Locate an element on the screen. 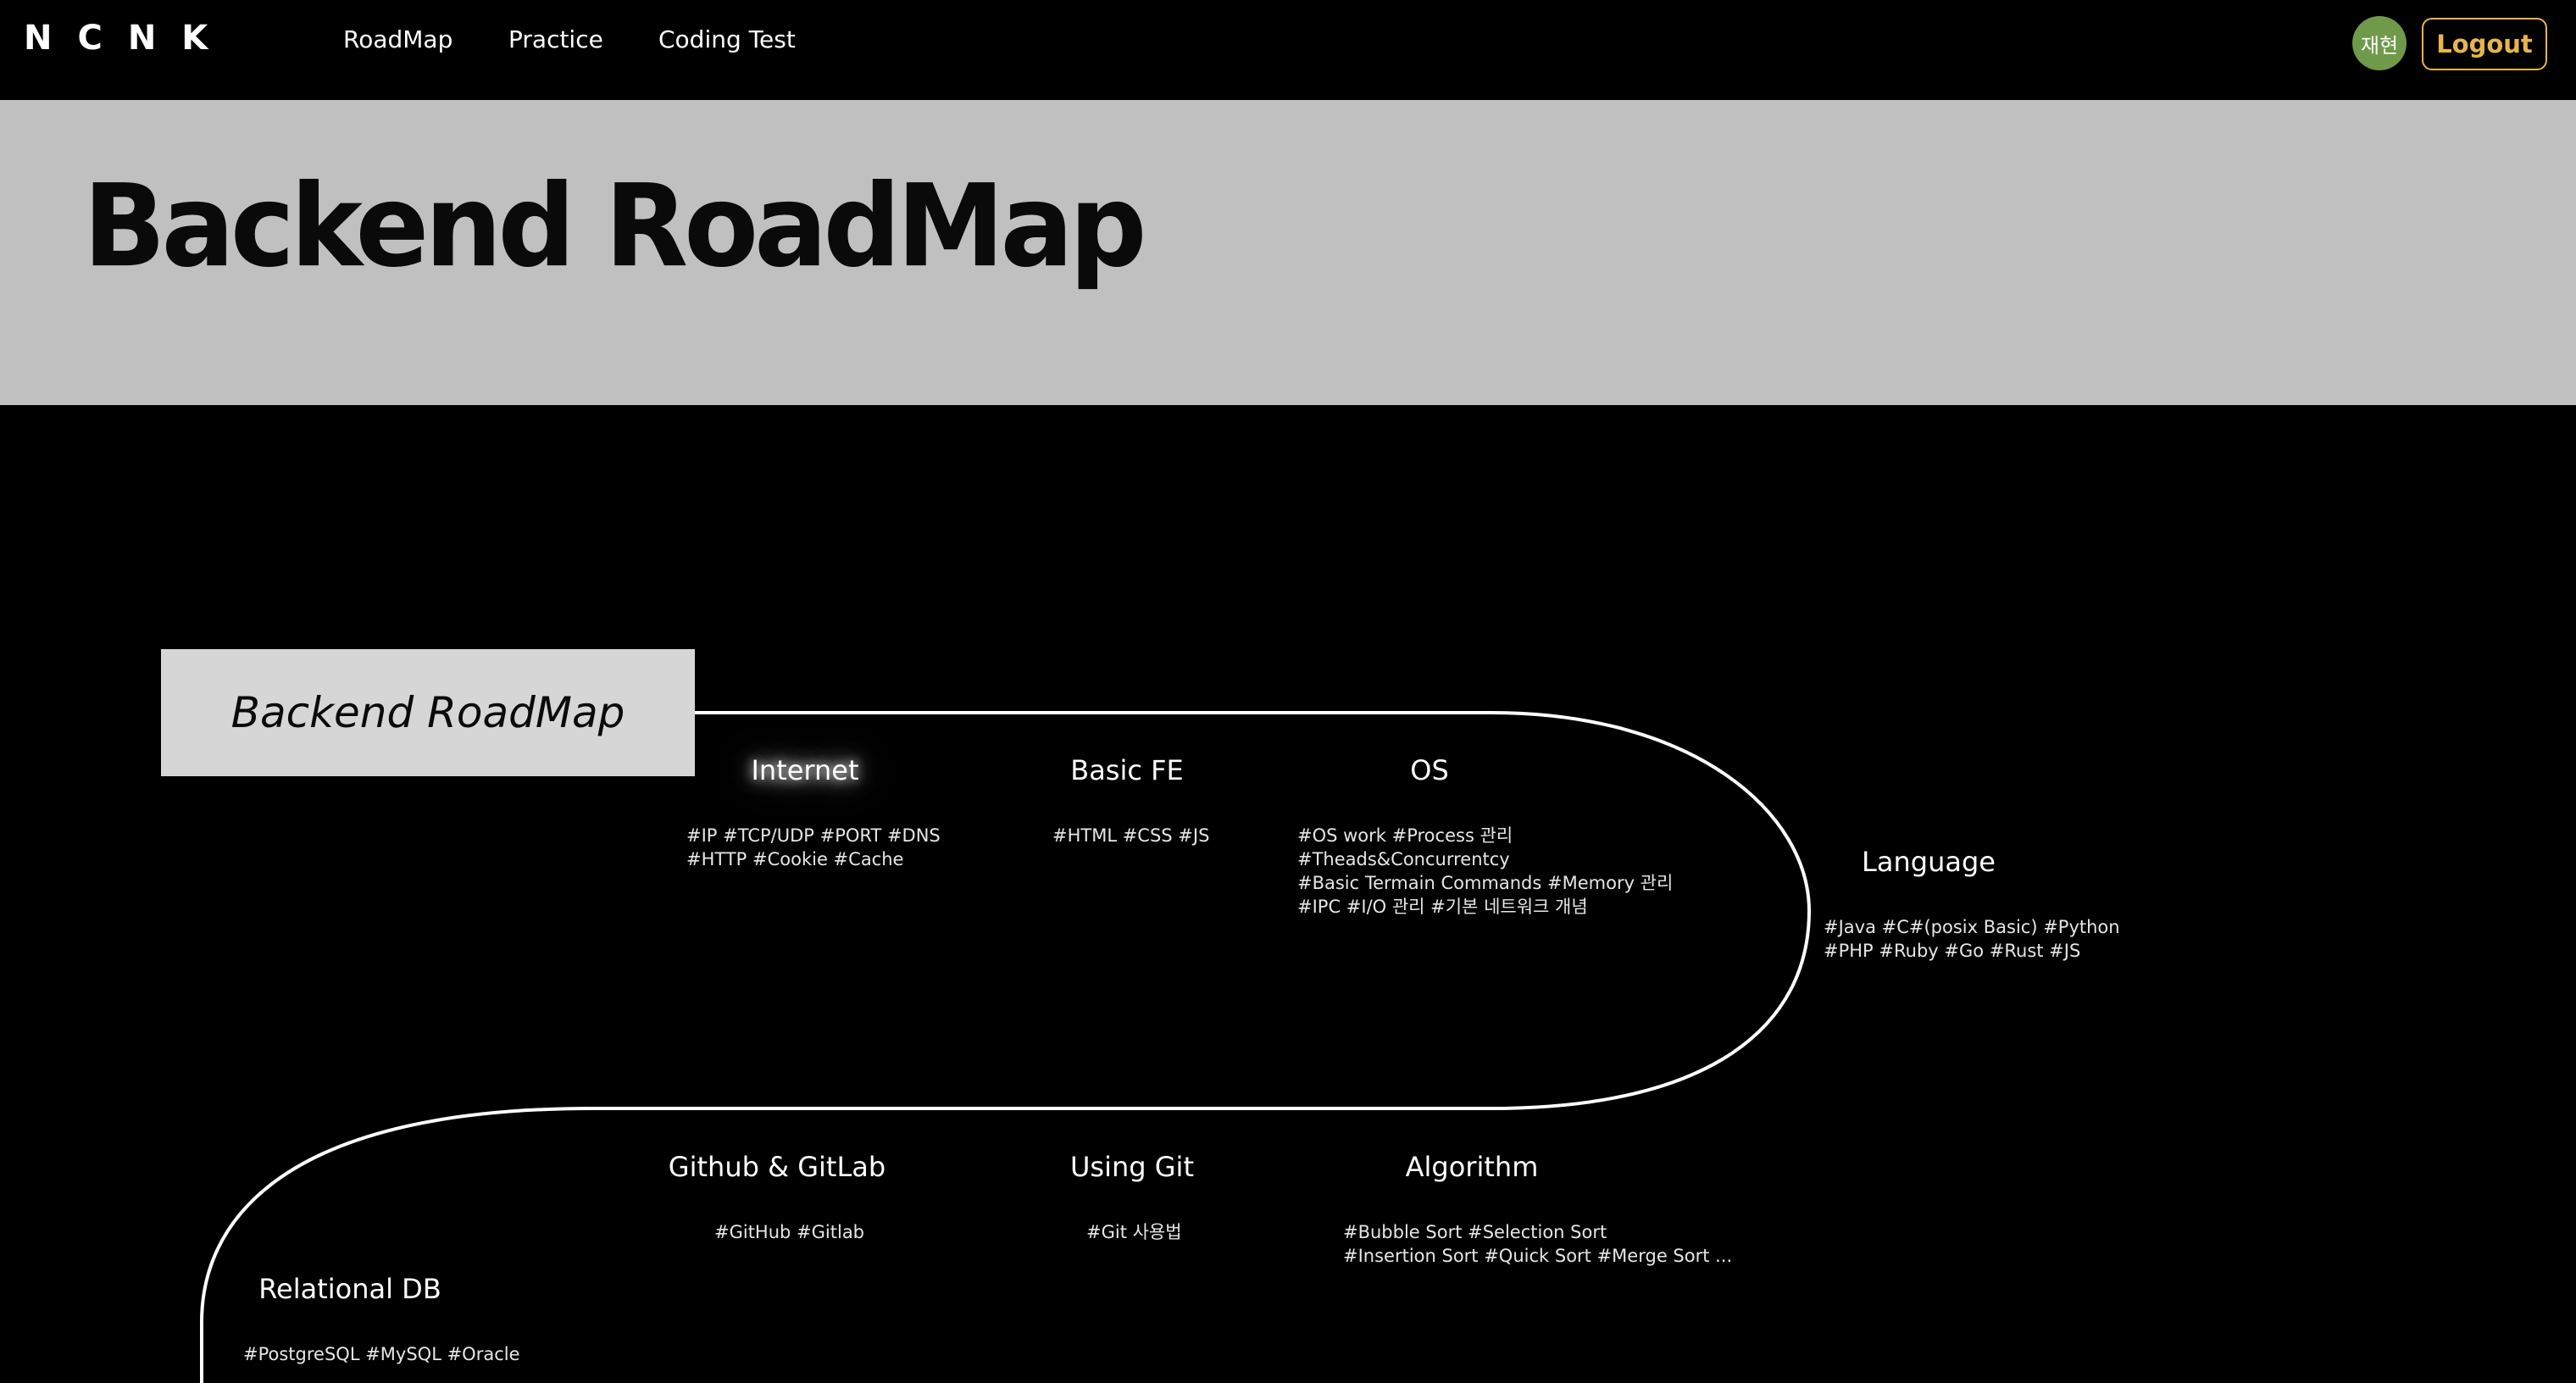 This screenshot has height=1383, width=2576. user-avatar: 재현 is located at coordinates (2379, 43).